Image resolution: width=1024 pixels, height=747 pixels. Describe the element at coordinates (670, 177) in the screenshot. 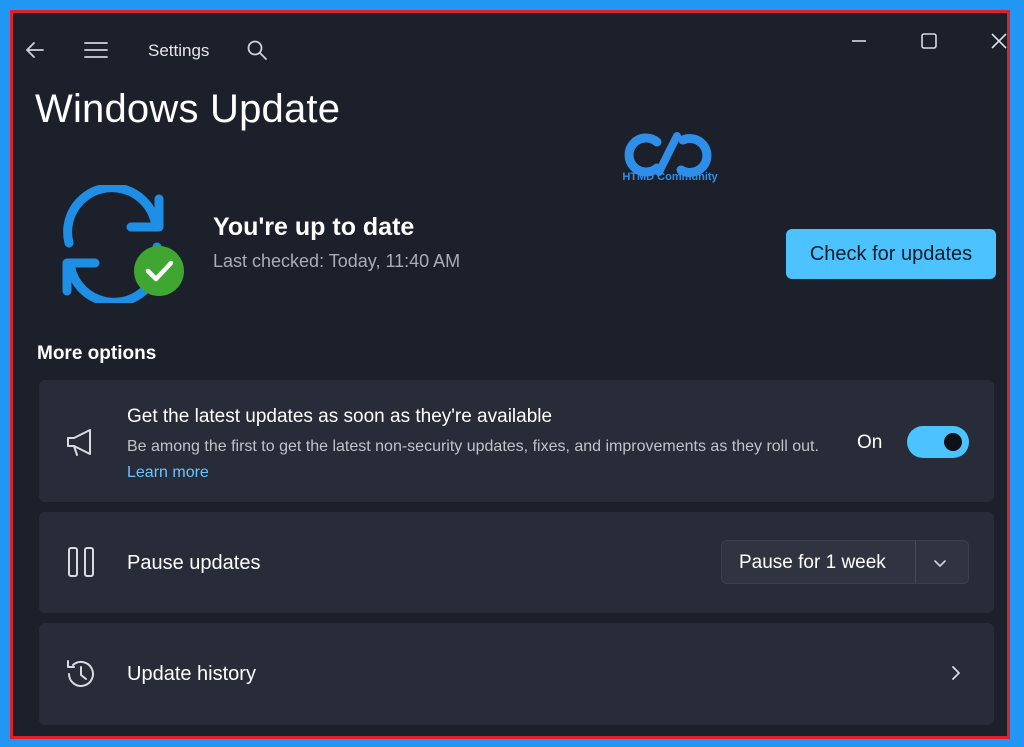

I see `logo-caption: HTMD Community` at that location.